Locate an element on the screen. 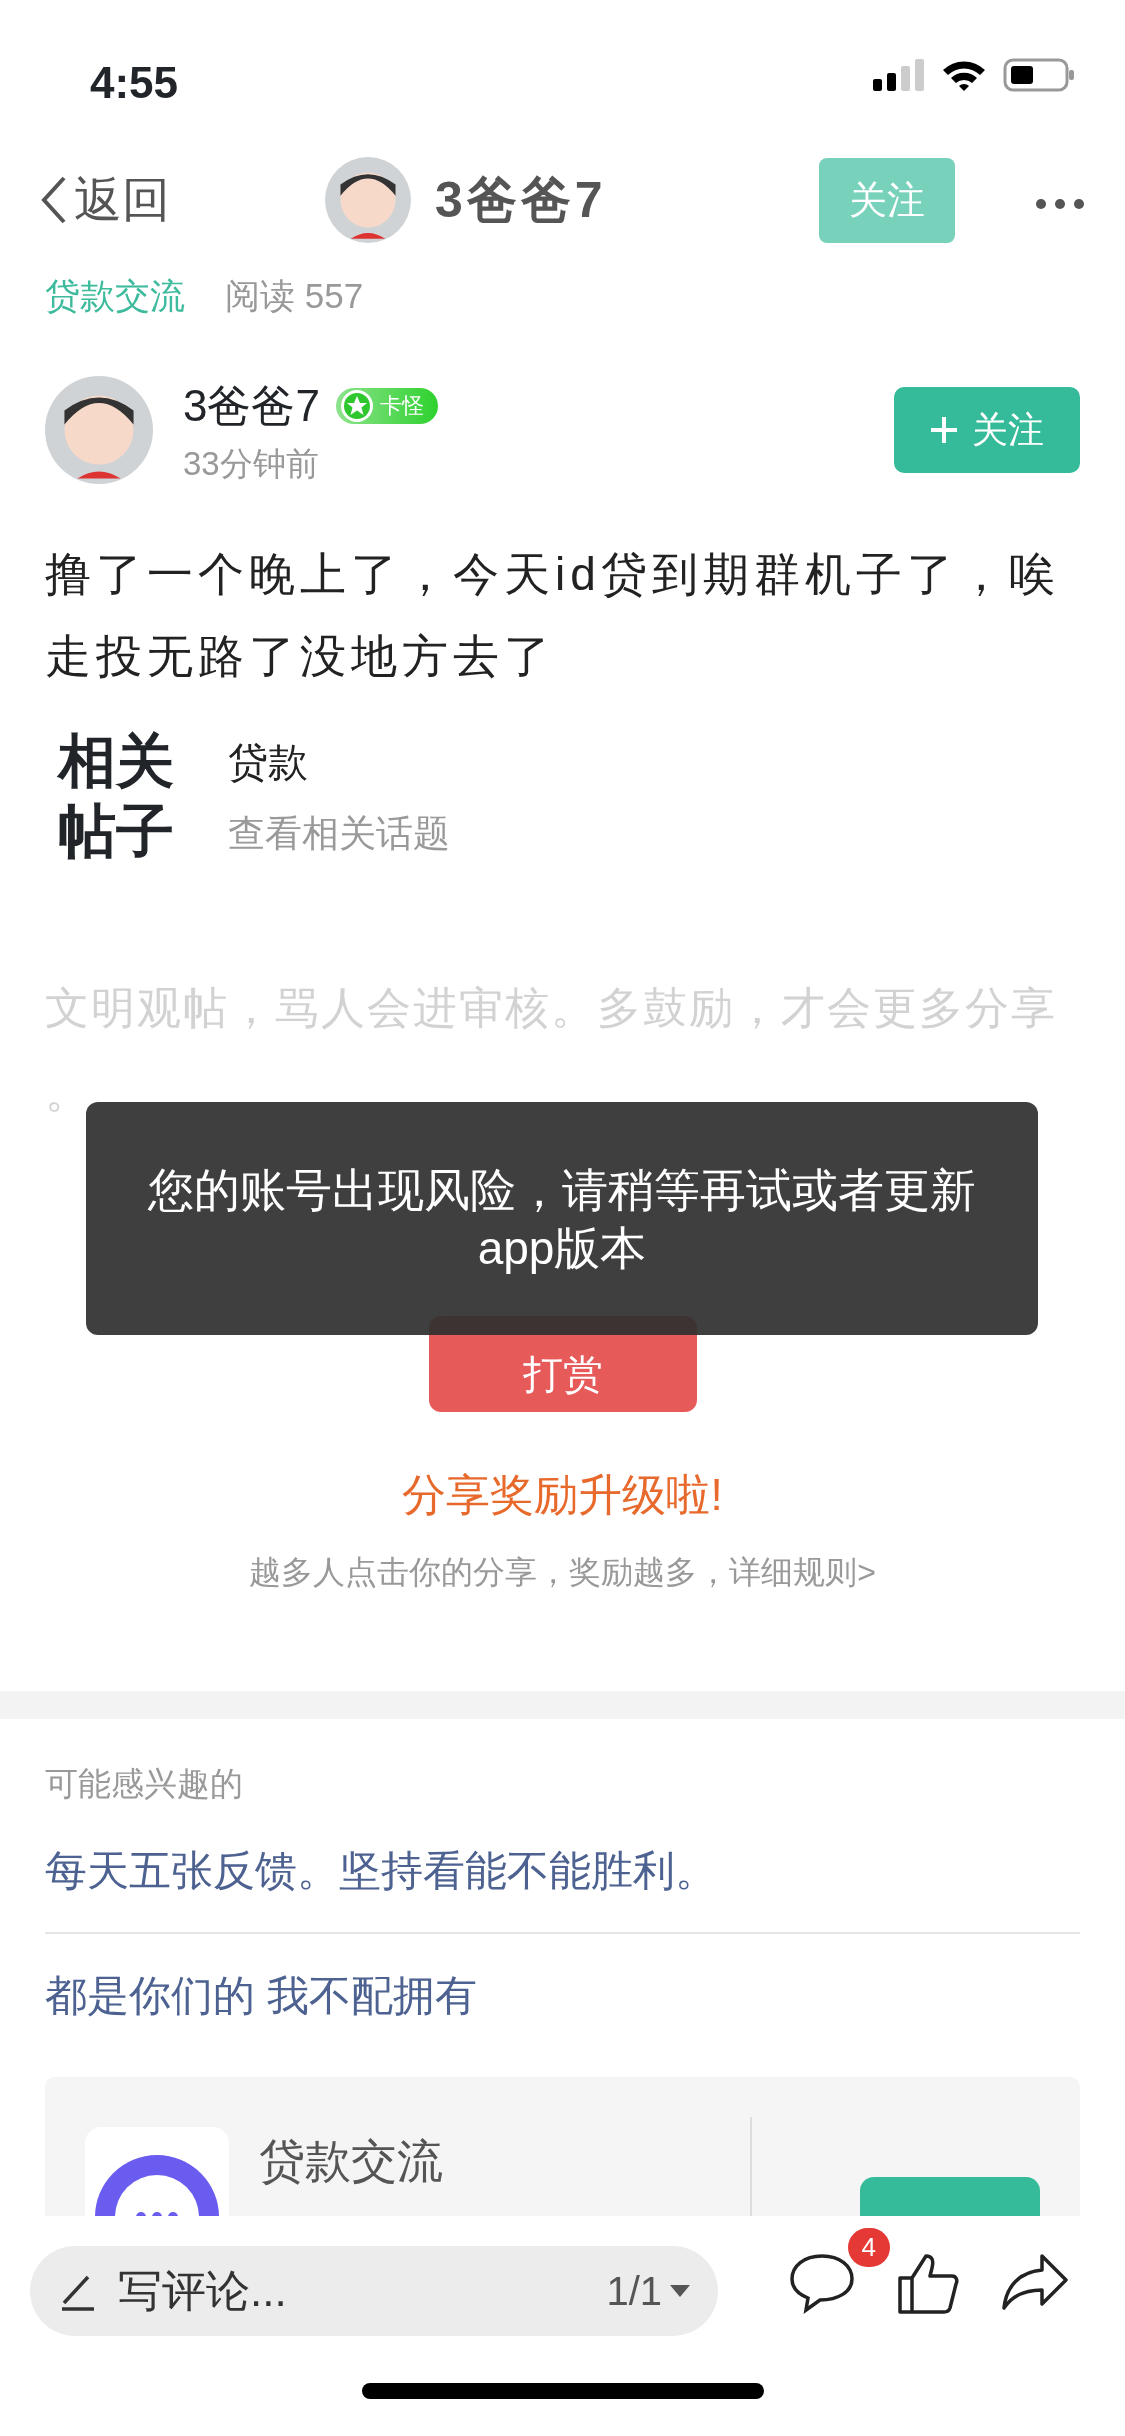 The width and height of the screenshot is (1125, 2436). thumbs-up-icon is located at coordinates (928, 2283).